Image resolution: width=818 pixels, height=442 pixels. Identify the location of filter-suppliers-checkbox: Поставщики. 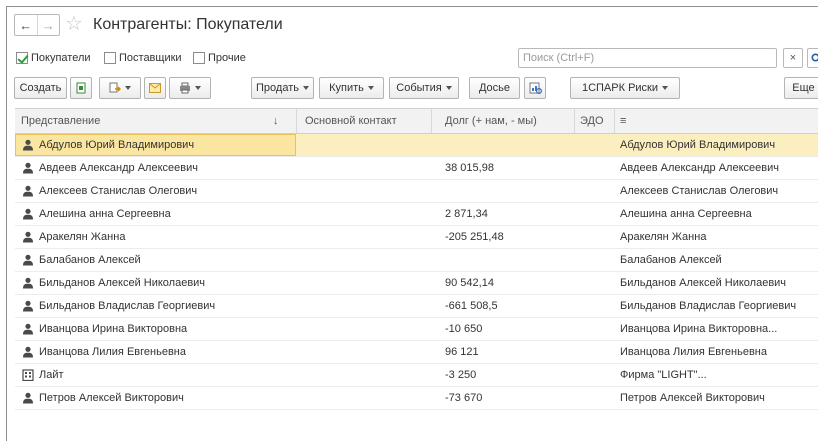
(143, 58).